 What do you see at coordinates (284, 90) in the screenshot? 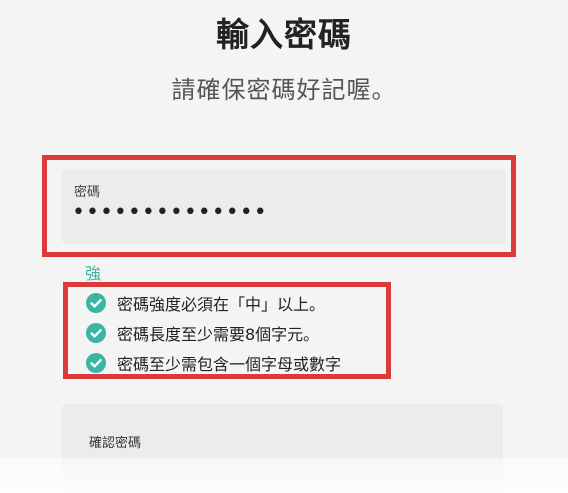
I see `page-subtitle: 請確保密碼好記喔。` at bounding box center [284, 90].